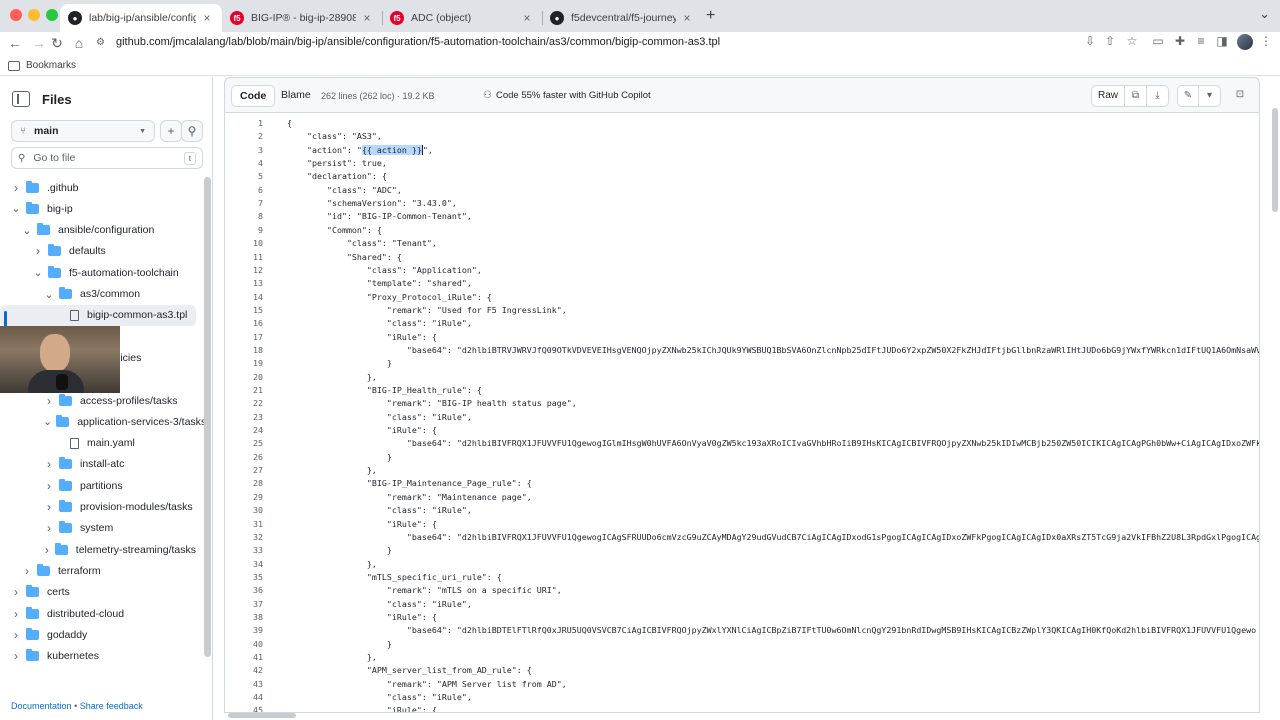 The width and height of the screenshot is (1280, 720). I want to click on copilot-promo: ⚇ Code 55% faster with GitHub Copilot, so click(567, 95).